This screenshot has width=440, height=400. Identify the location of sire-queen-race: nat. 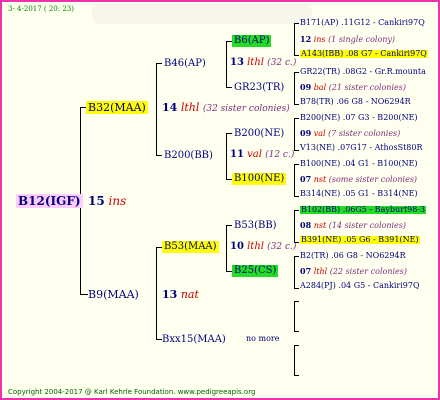
(189, 294).